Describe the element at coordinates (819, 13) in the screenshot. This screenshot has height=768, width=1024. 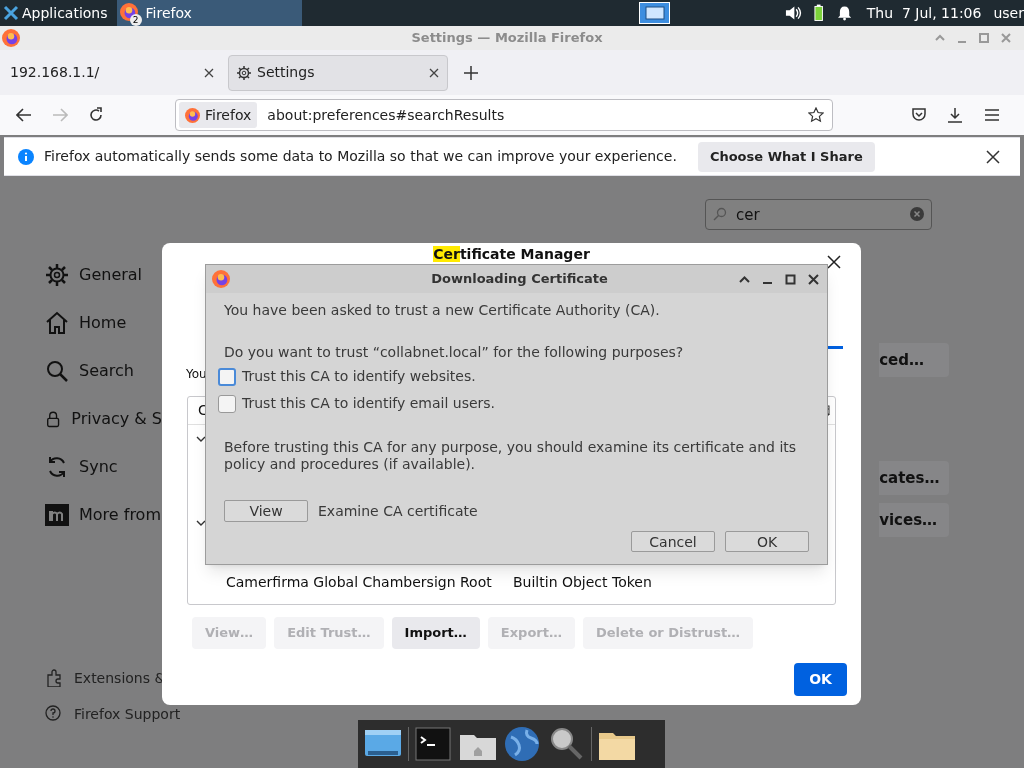
I see `battery-icon` at that location.